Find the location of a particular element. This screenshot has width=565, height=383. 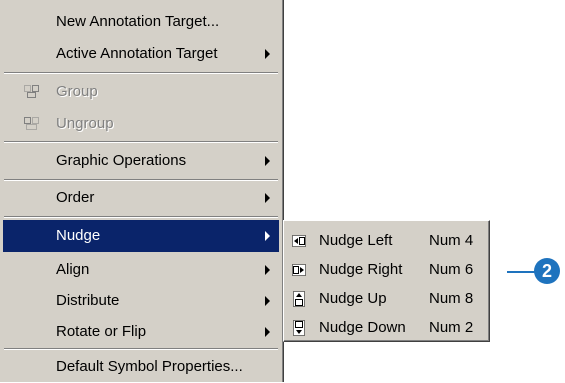

submenu-item-label: Nudge Left is located at coordinates (356, 240).